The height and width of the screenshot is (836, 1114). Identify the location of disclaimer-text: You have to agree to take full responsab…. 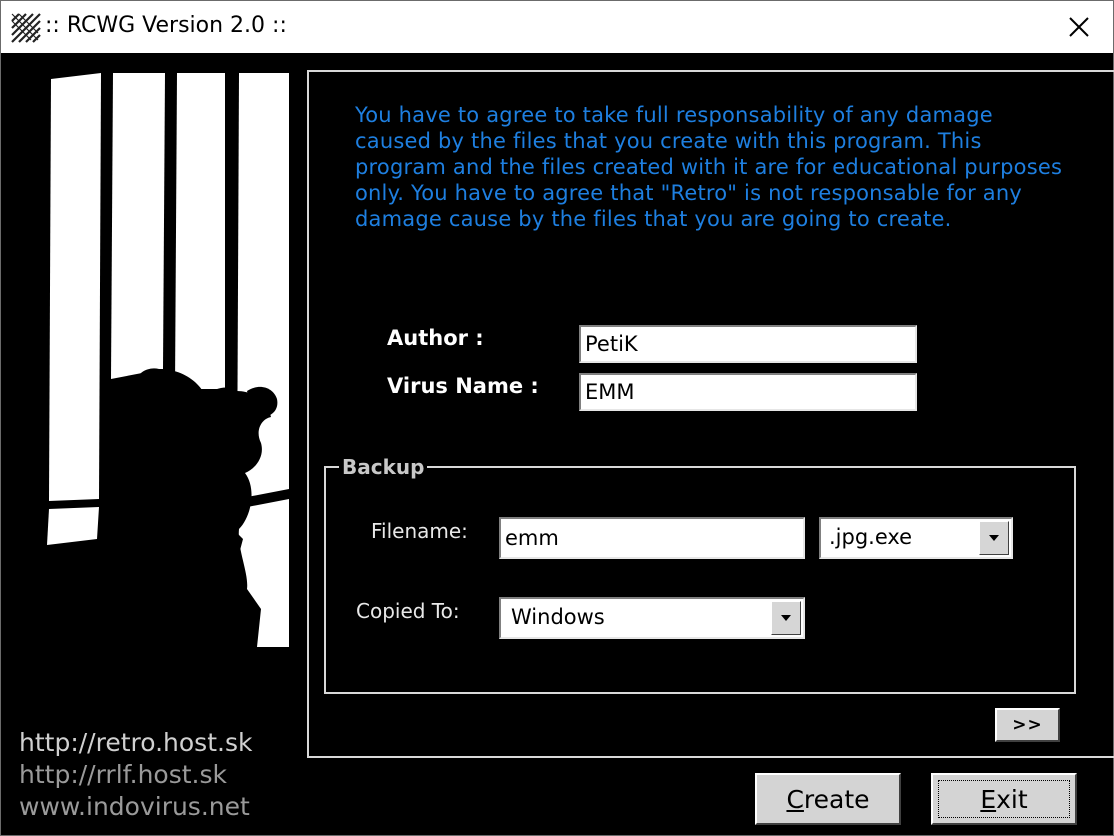
(709, 167).